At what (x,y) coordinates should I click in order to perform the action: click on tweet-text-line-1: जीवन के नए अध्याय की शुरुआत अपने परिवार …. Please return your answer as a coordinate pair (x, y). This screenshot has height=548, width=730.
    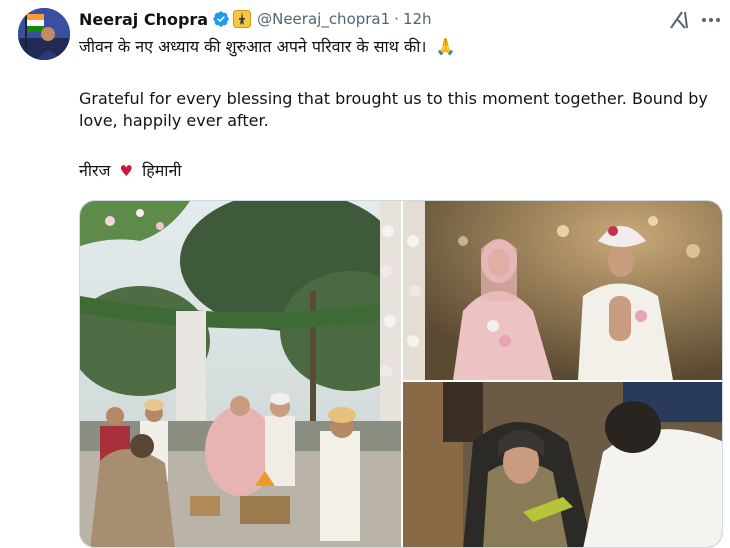
    Looking at the image, I should click on (267, 47).